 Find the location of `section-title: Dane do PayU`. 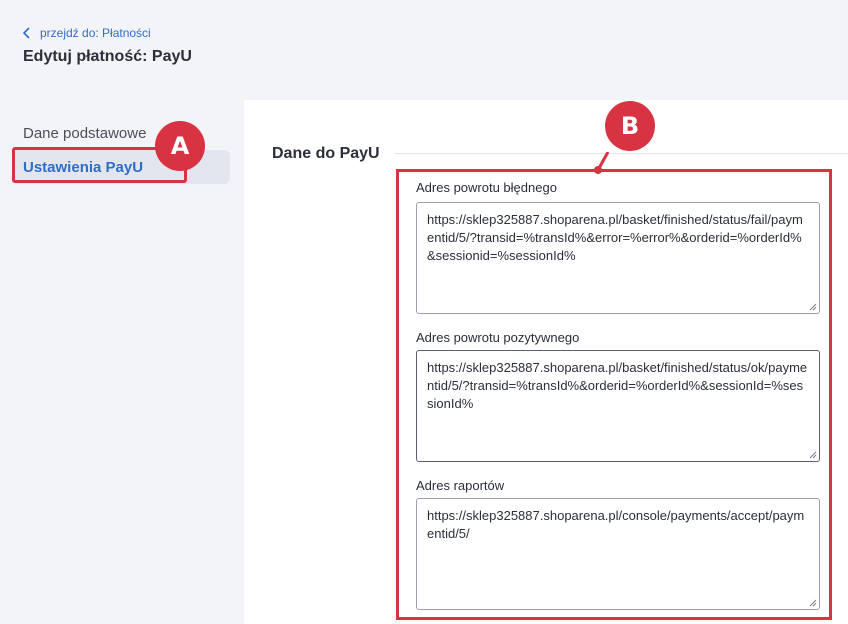

section-title: Dane do PayU is located at coordinates (326, 153).